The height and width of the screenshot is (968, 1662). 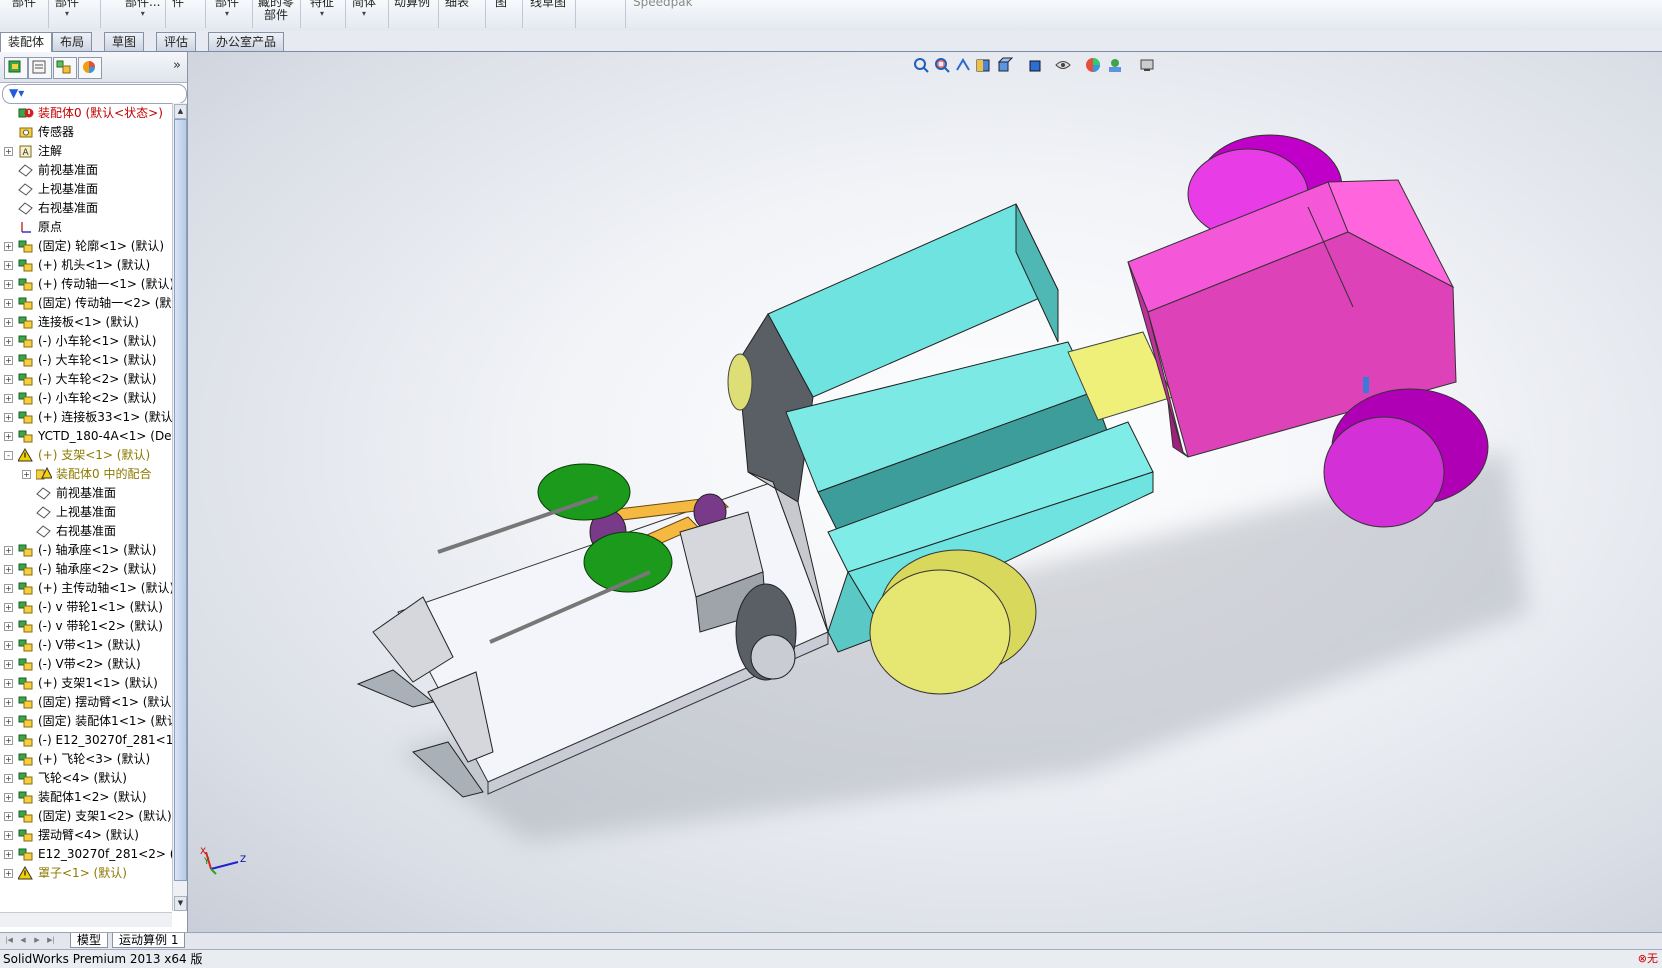 What do you see at coordinates (37, 940) in the screenshot?
I see `next-tab-icon: ▶` at bounding box center [37, 940].